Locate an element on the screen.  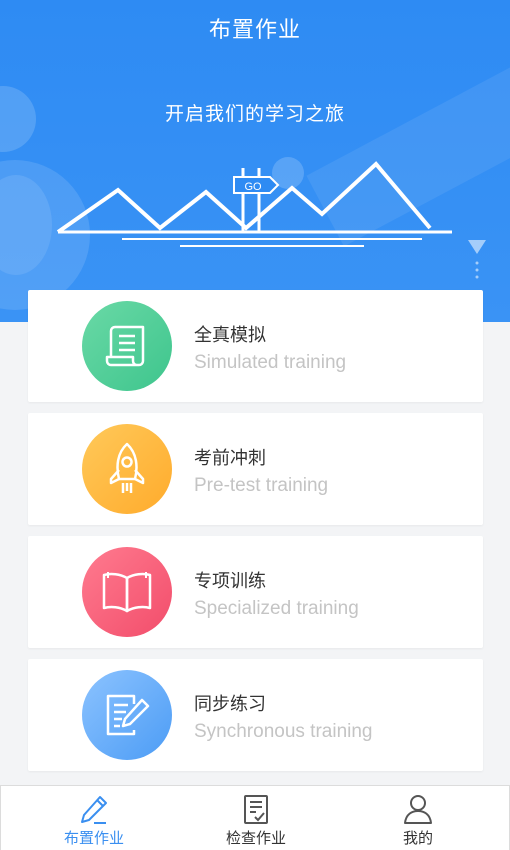
scroll-document-icon is located at coordinates (125, 346).